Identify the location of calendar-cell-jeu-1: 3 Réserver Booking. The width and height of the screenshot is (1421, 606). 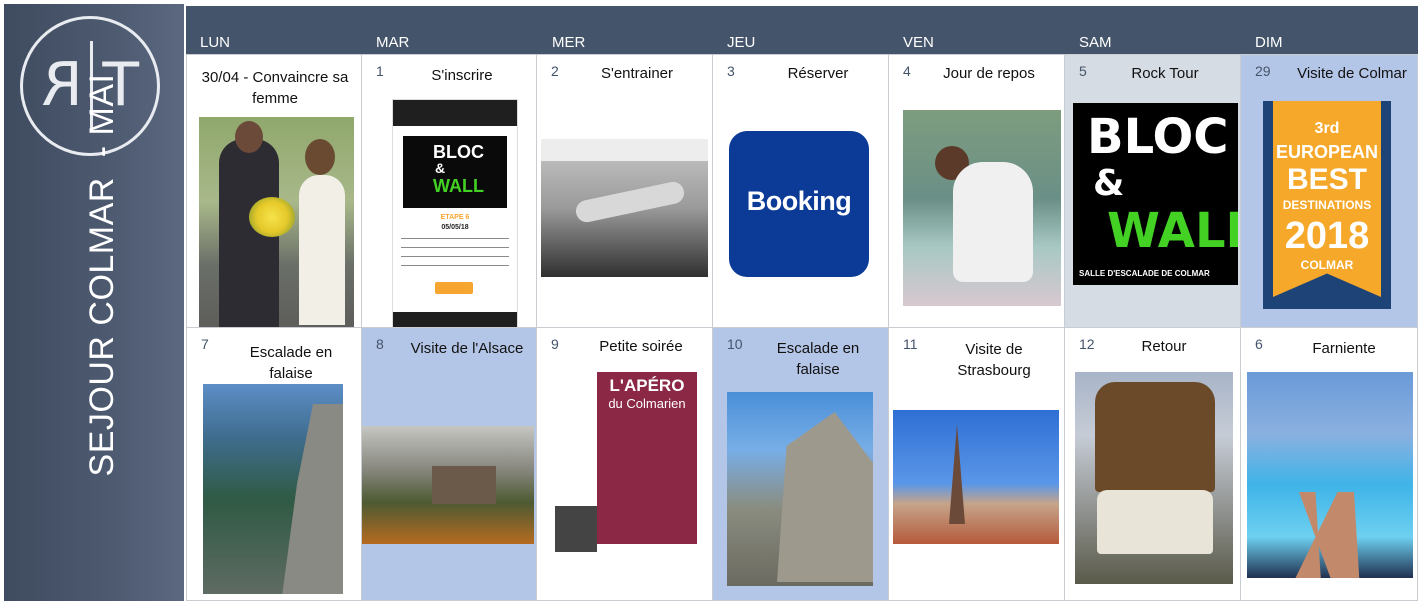
(800, 191).